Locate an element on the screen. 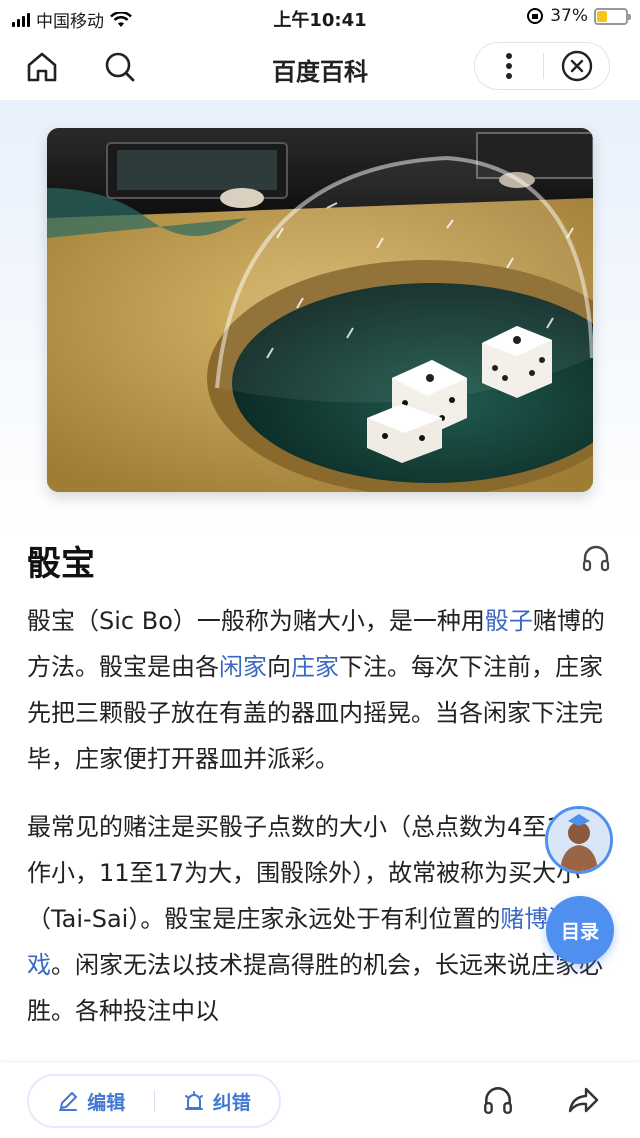 Image resolution: width=640 pixels, height=1138 pixels. share-button is located at coordinates (583, 1100).